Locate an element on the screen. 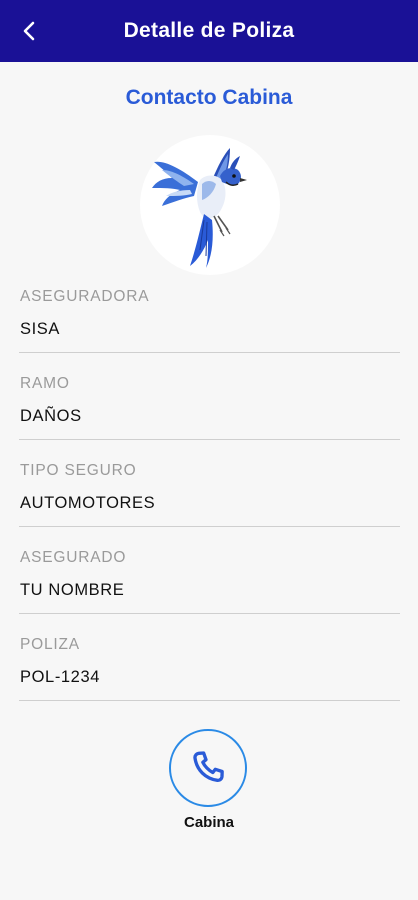  phone-icon is located at coordinates (208, 767).